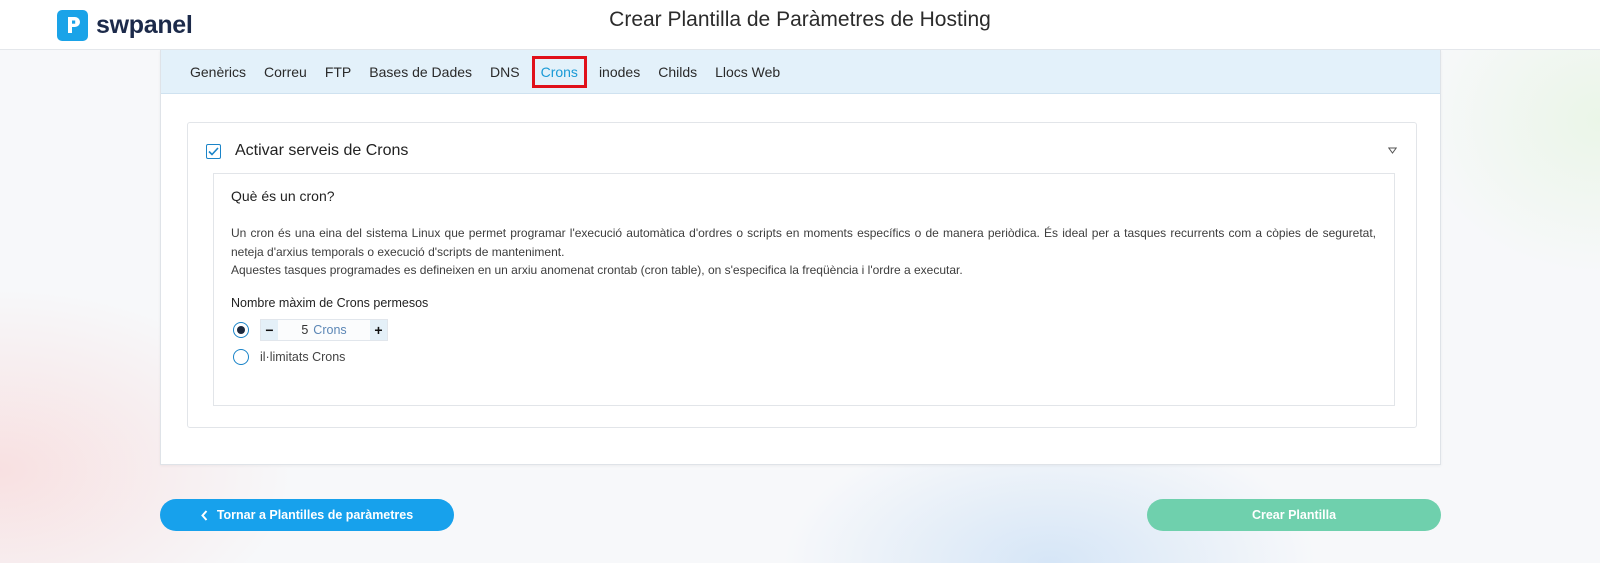 The height and width of the screenshot is (563, 1600). Describe the element at coordinates (241, 357) in the screenshot. I see `unlimited-radio` at that location.